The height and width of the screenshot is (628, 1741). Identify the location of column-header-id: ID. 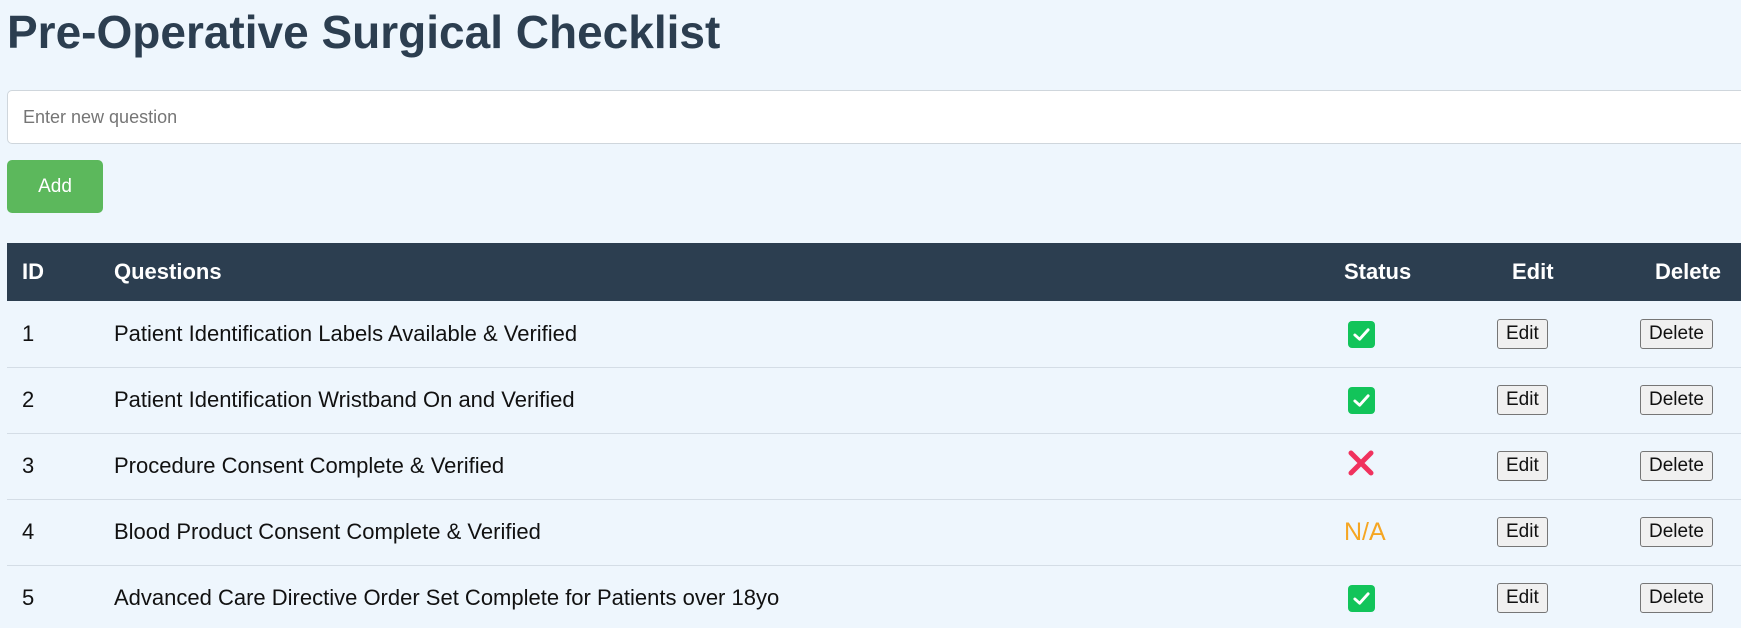
(33, 271).